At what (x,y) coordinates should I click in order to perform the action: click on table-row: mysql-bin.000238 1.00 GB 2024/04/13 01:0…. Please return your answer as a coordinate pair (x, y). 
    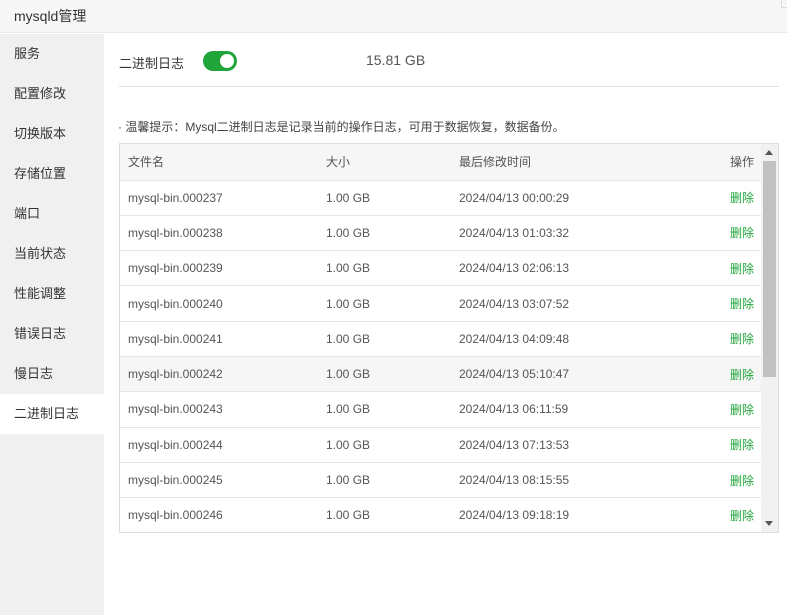
    Looking at the image, I should click on (441, 233).